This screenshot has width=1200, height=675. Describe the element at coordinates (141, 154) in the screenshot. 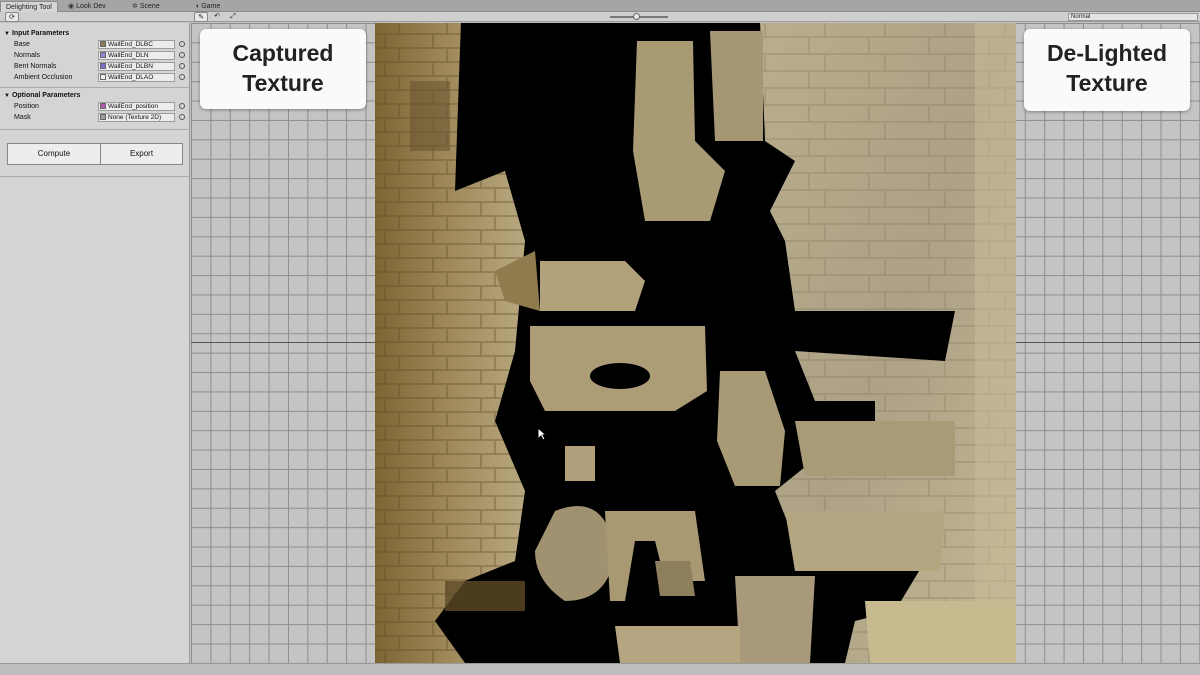

I see `export-button: Export` at that location.